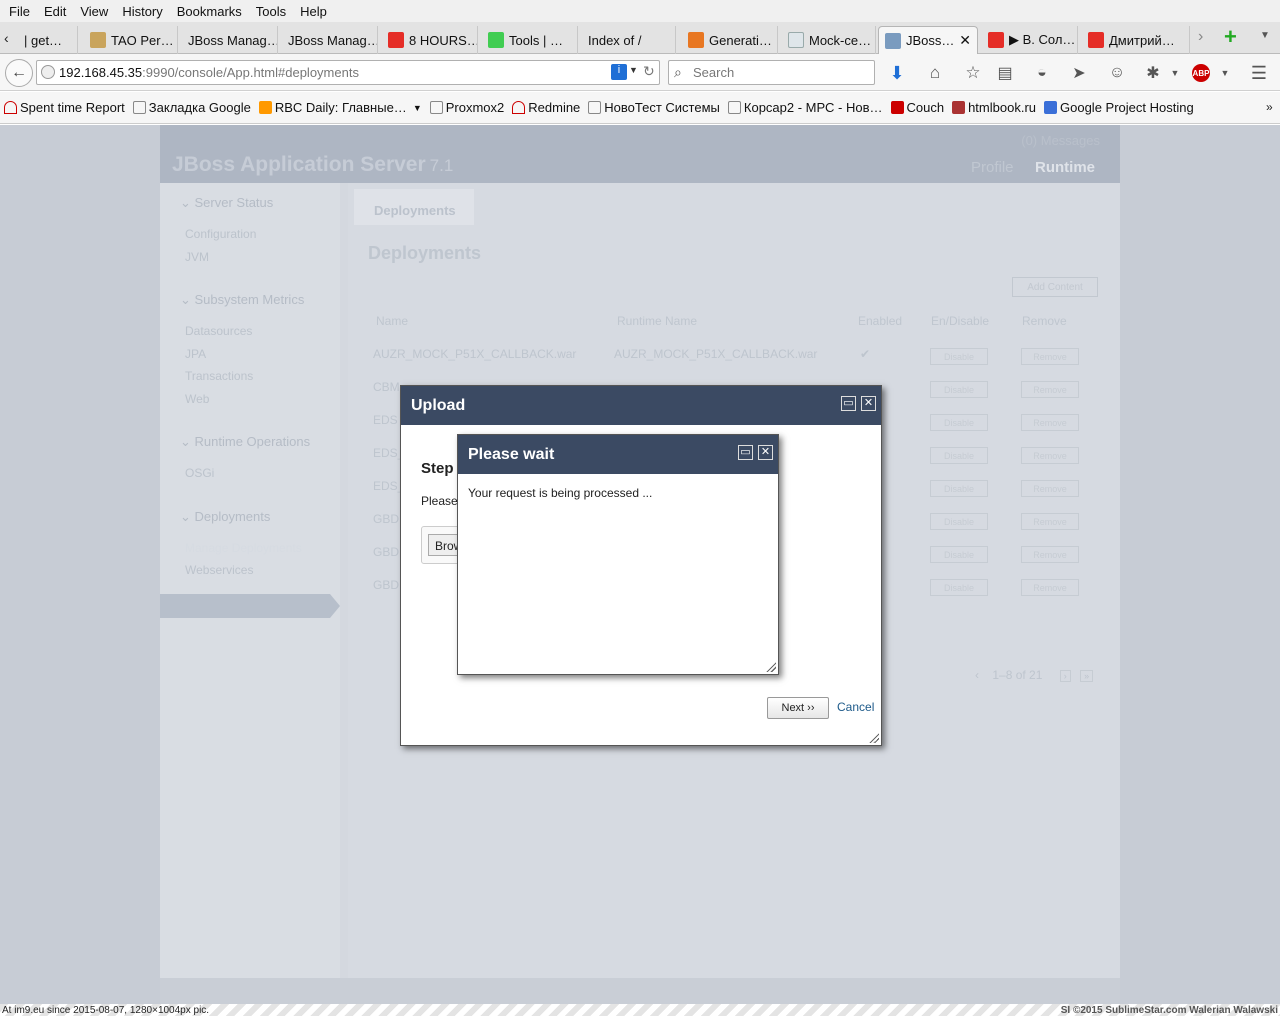 The height and width of the screenshot is (1016, 1280). Describe the element at coordinates (1225, 73) in the screenshot. I see `adblock-dropdown-icon: ▼` at that location.